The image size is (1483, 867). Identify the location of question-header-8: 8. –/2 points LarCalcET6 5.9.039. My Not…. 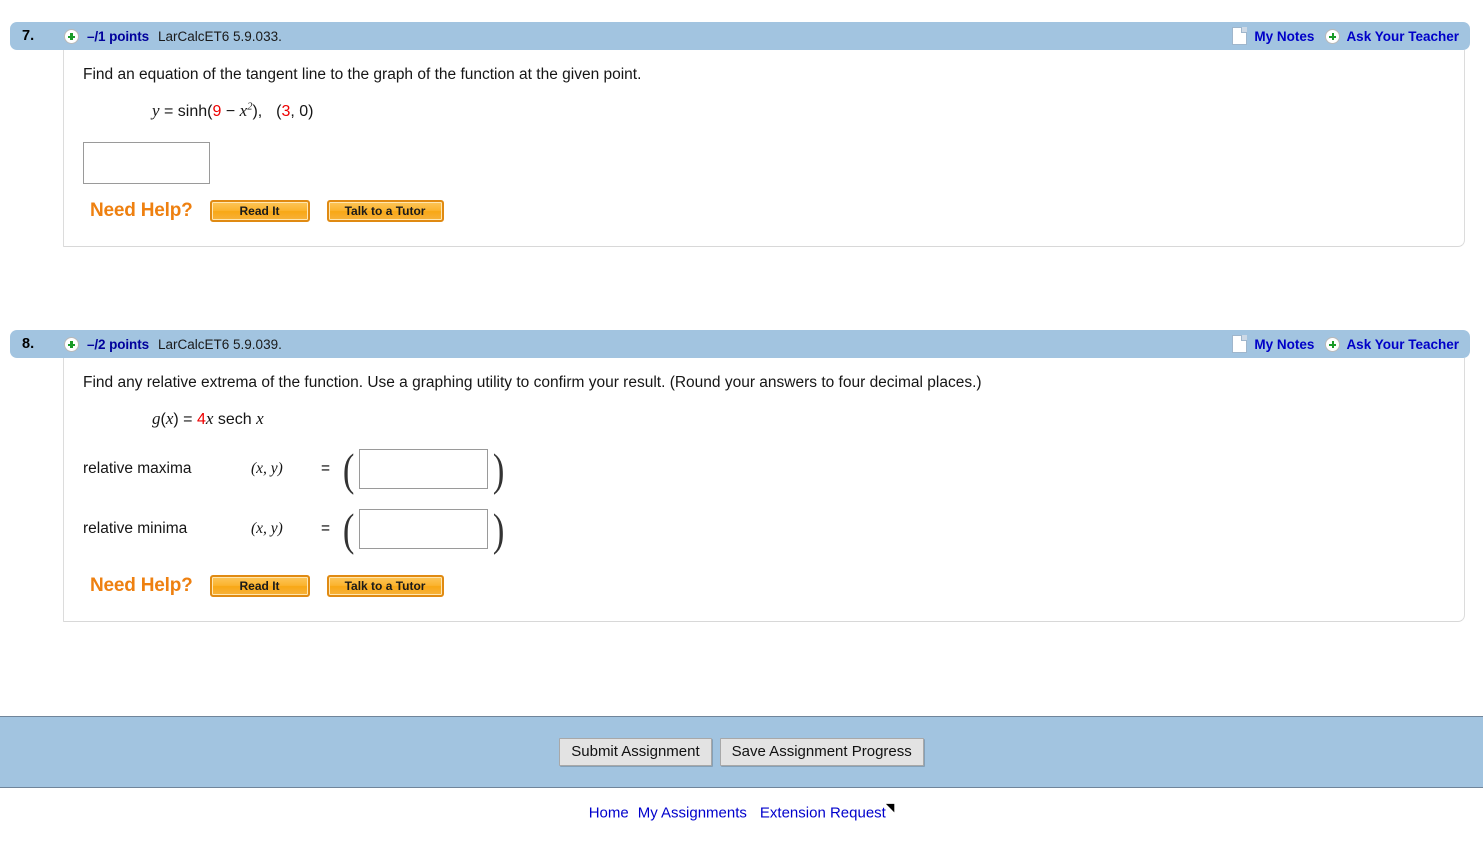
(740, 344).